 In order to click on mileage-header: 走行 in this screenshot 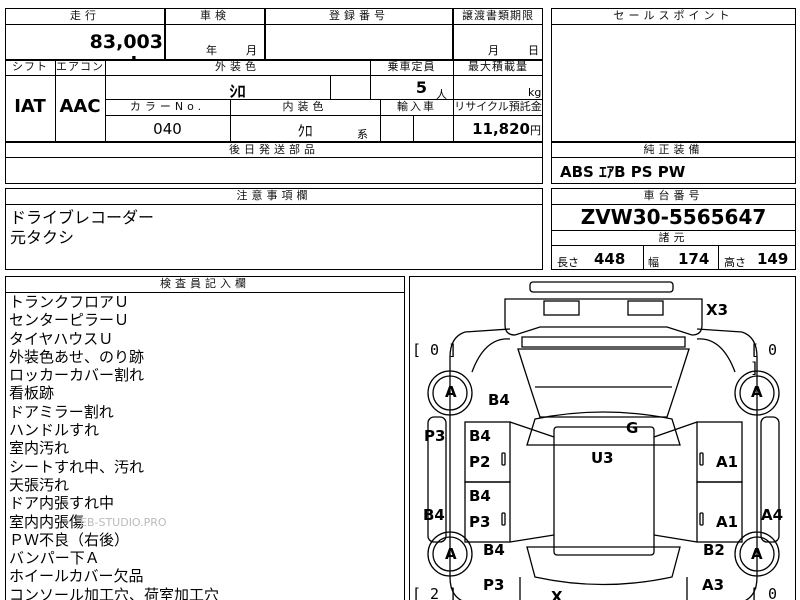, I will do `click(85, 15)`.